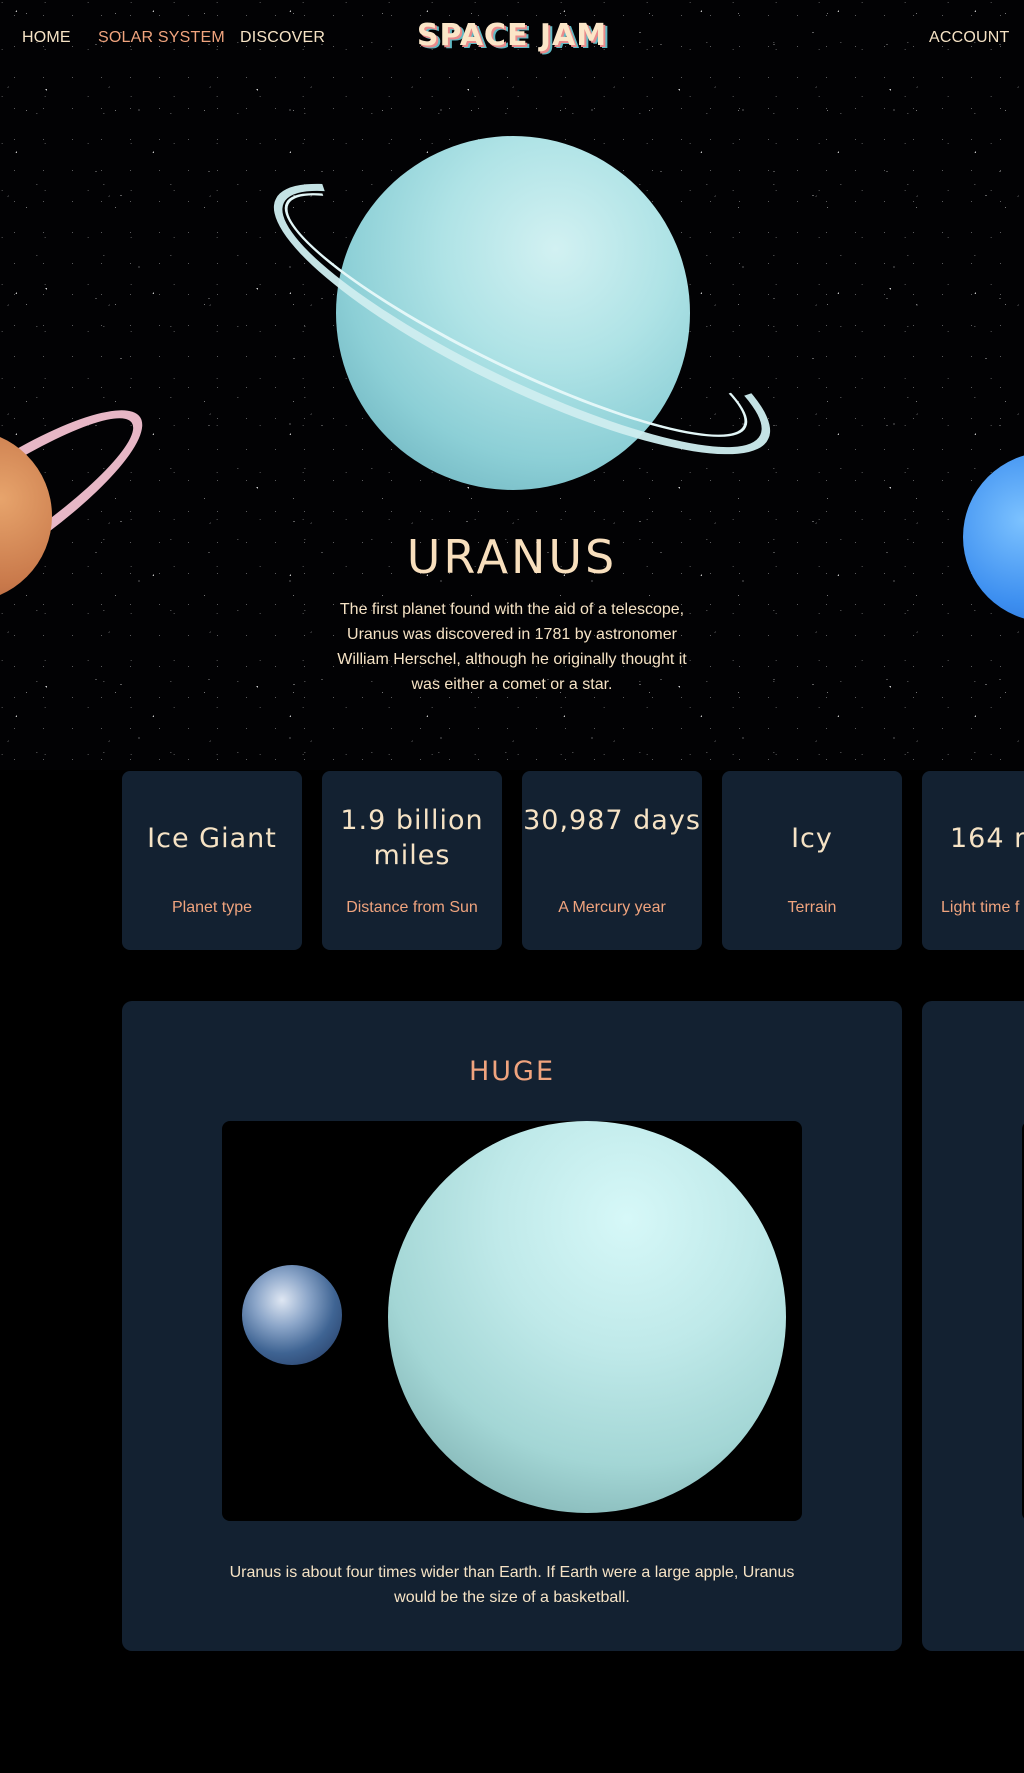 The height and width of the screenshot is (1773, 1024). I want to click on site-logo: SPACE JAM, so click(512, 35).